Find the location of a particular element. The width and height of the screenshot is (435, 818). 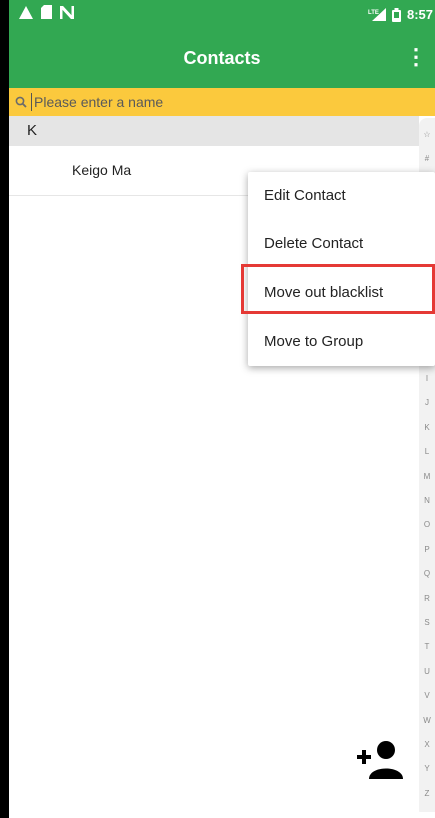

screen-edge is located at coordinates (4, 409).